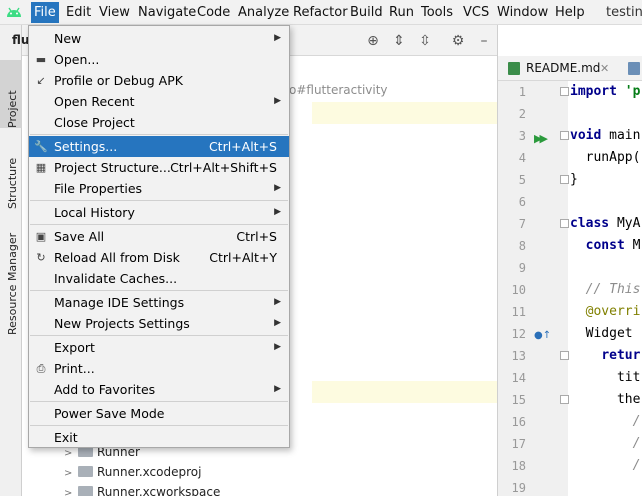 The width and height of the screenshot is (642, 496). What do you see at coordinates (243, 257) in the screenshot?
I see `menu-item-shortcut: Ctrl+Alt+Y` at bounding box center [243, 257].